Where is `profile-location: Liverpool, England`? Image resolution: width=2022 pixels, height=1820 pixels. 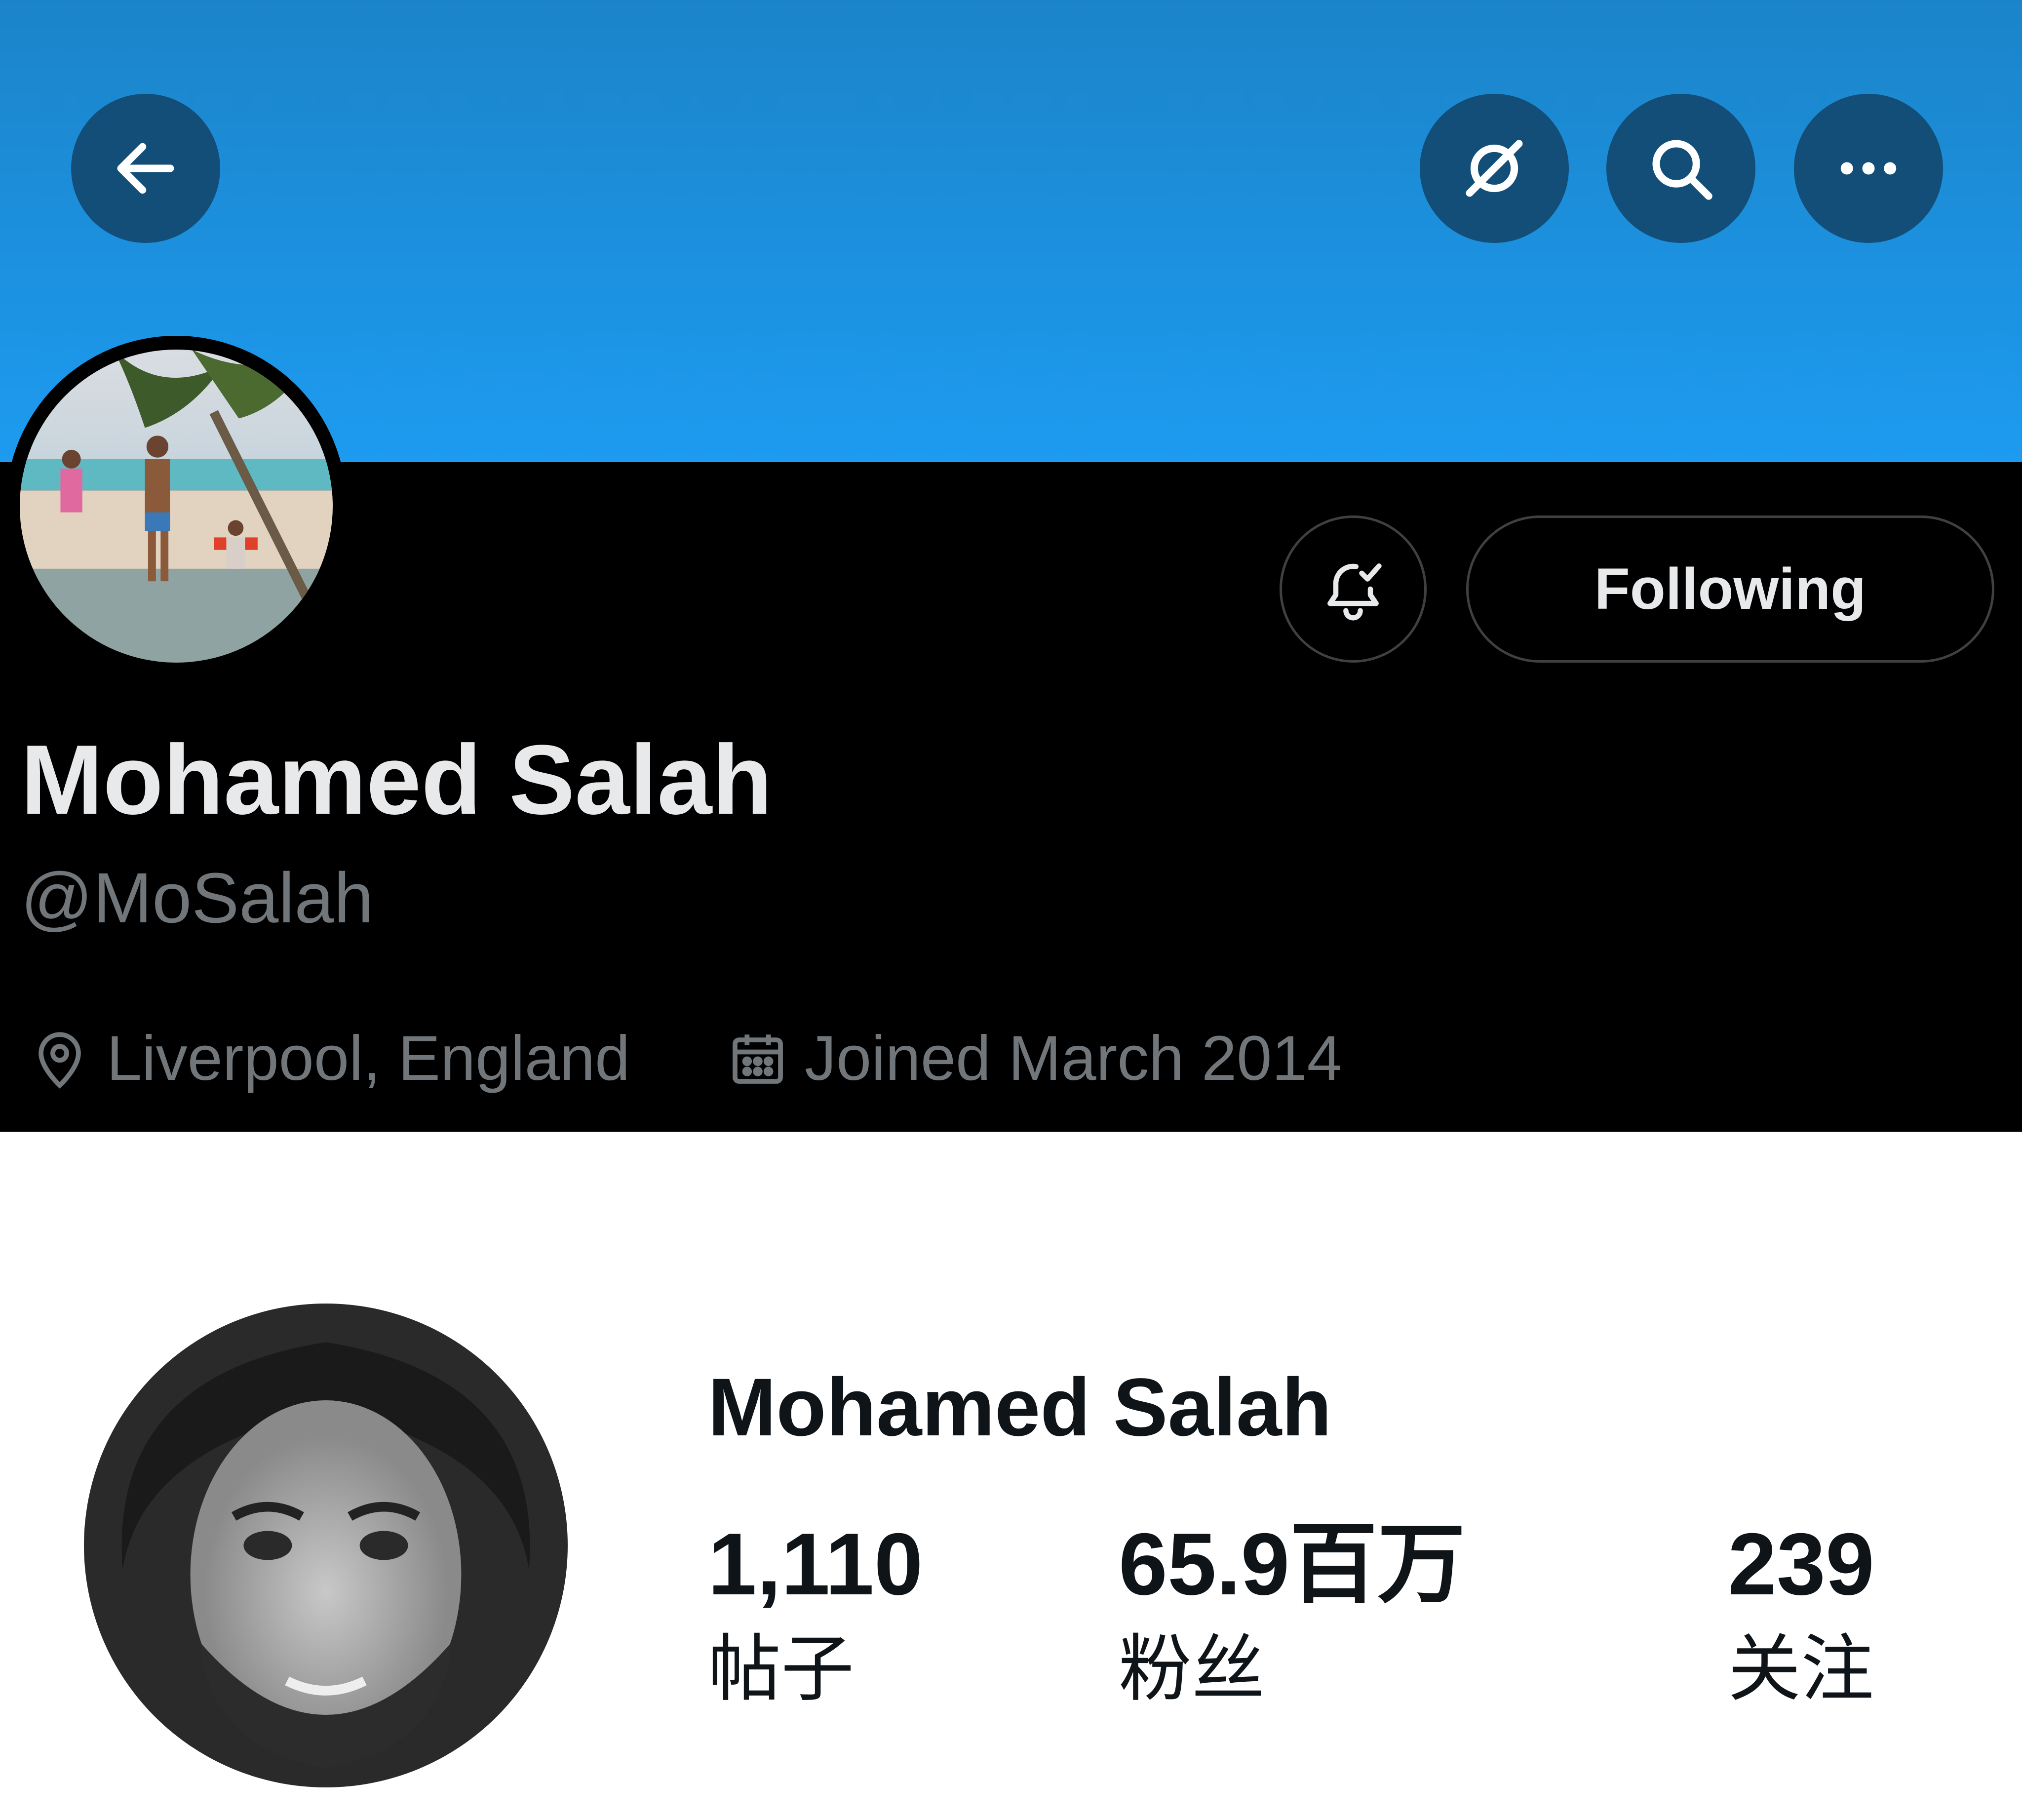
profile-location: Liverpool, England is located at coordinates (329, 1059).